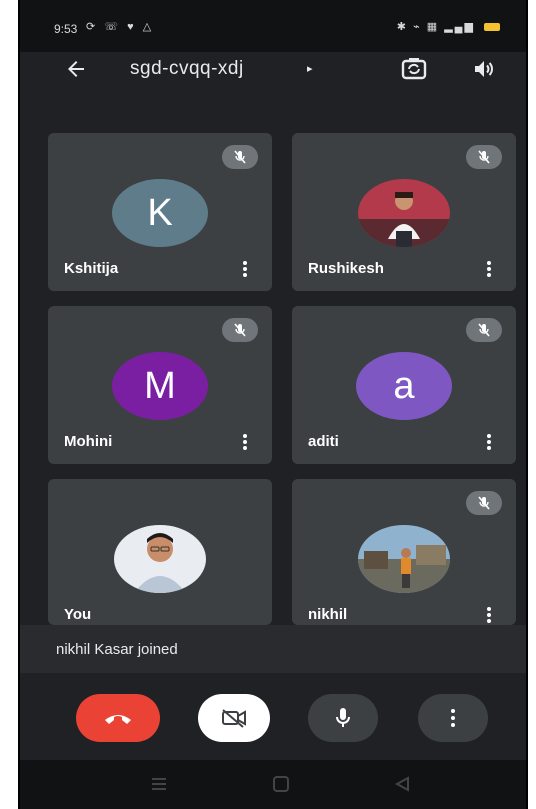  What do you see at coordinates (492, 27) in the screenshot?
I see `battery-icon` at bounding box center [492, 27].